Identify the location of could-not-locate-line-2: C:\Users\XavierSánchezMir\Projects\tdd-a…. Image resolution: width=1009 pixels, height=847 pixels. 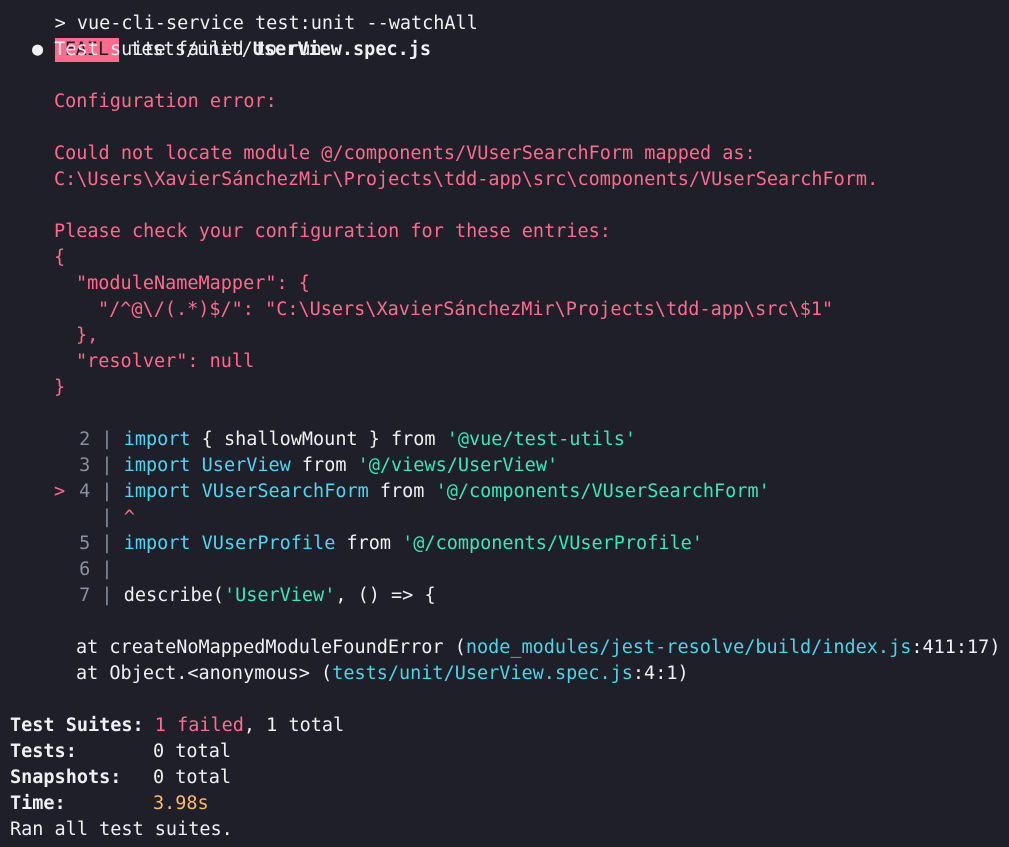
(466, 179).